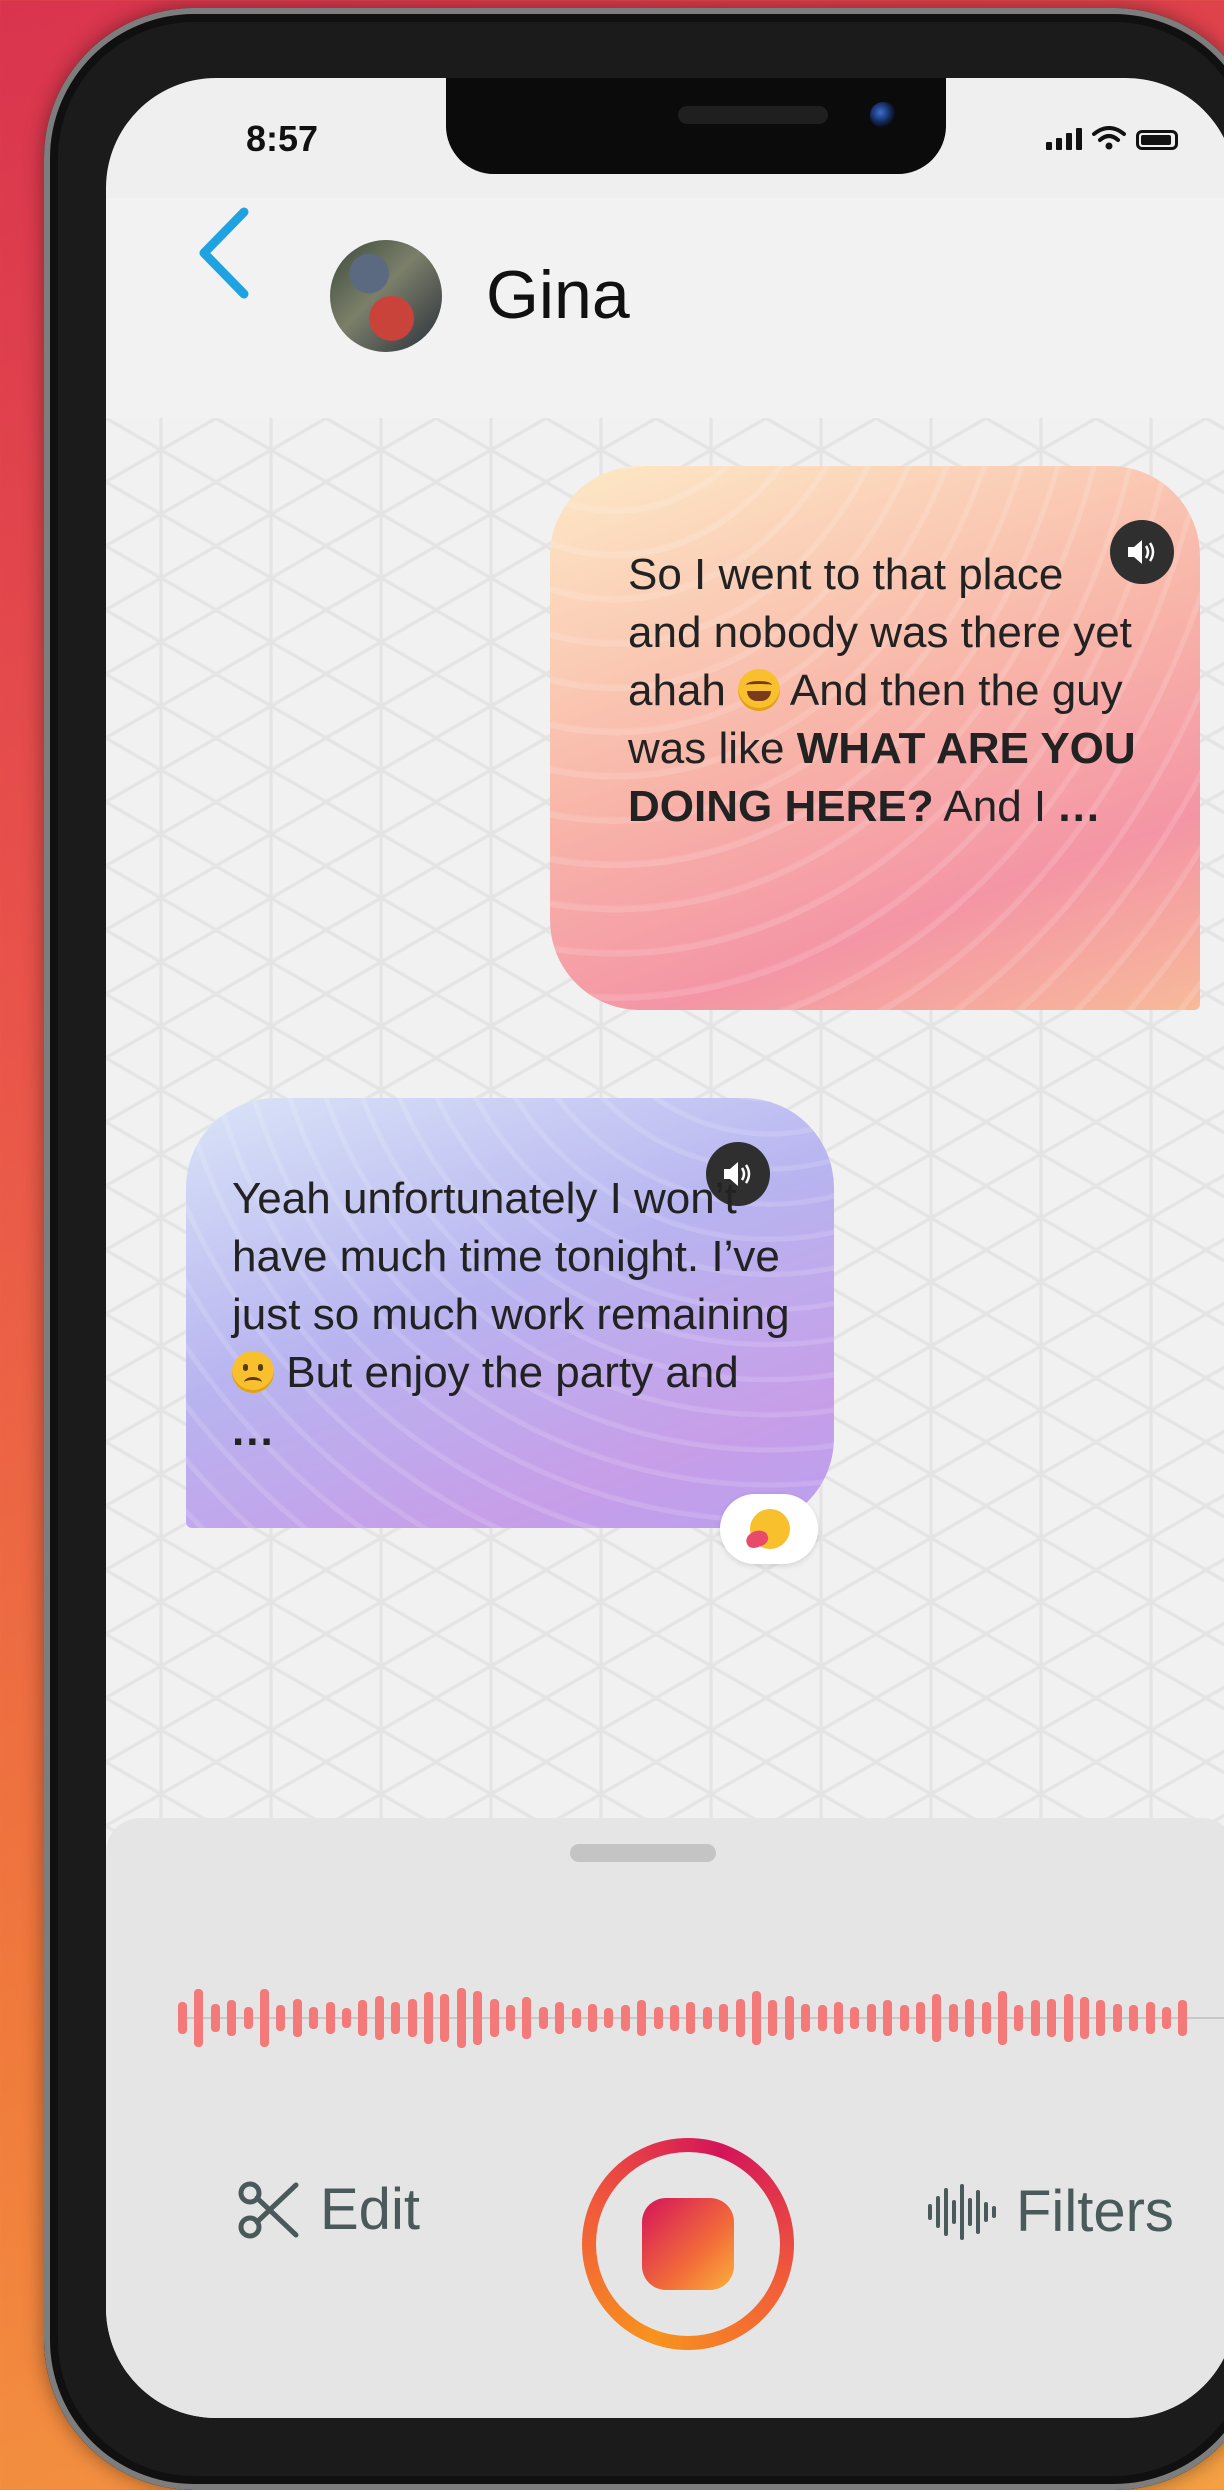  I want to click on status-time: 8:57, so click(282, 138).